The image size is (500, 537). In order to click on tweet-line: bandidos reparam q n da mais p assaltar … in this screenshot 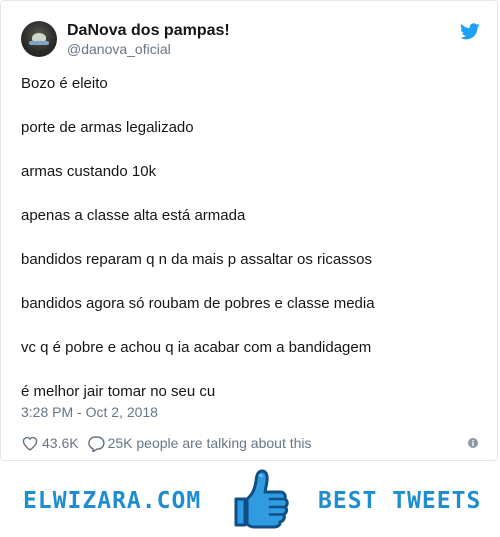, I will do `click(197, 259)`.